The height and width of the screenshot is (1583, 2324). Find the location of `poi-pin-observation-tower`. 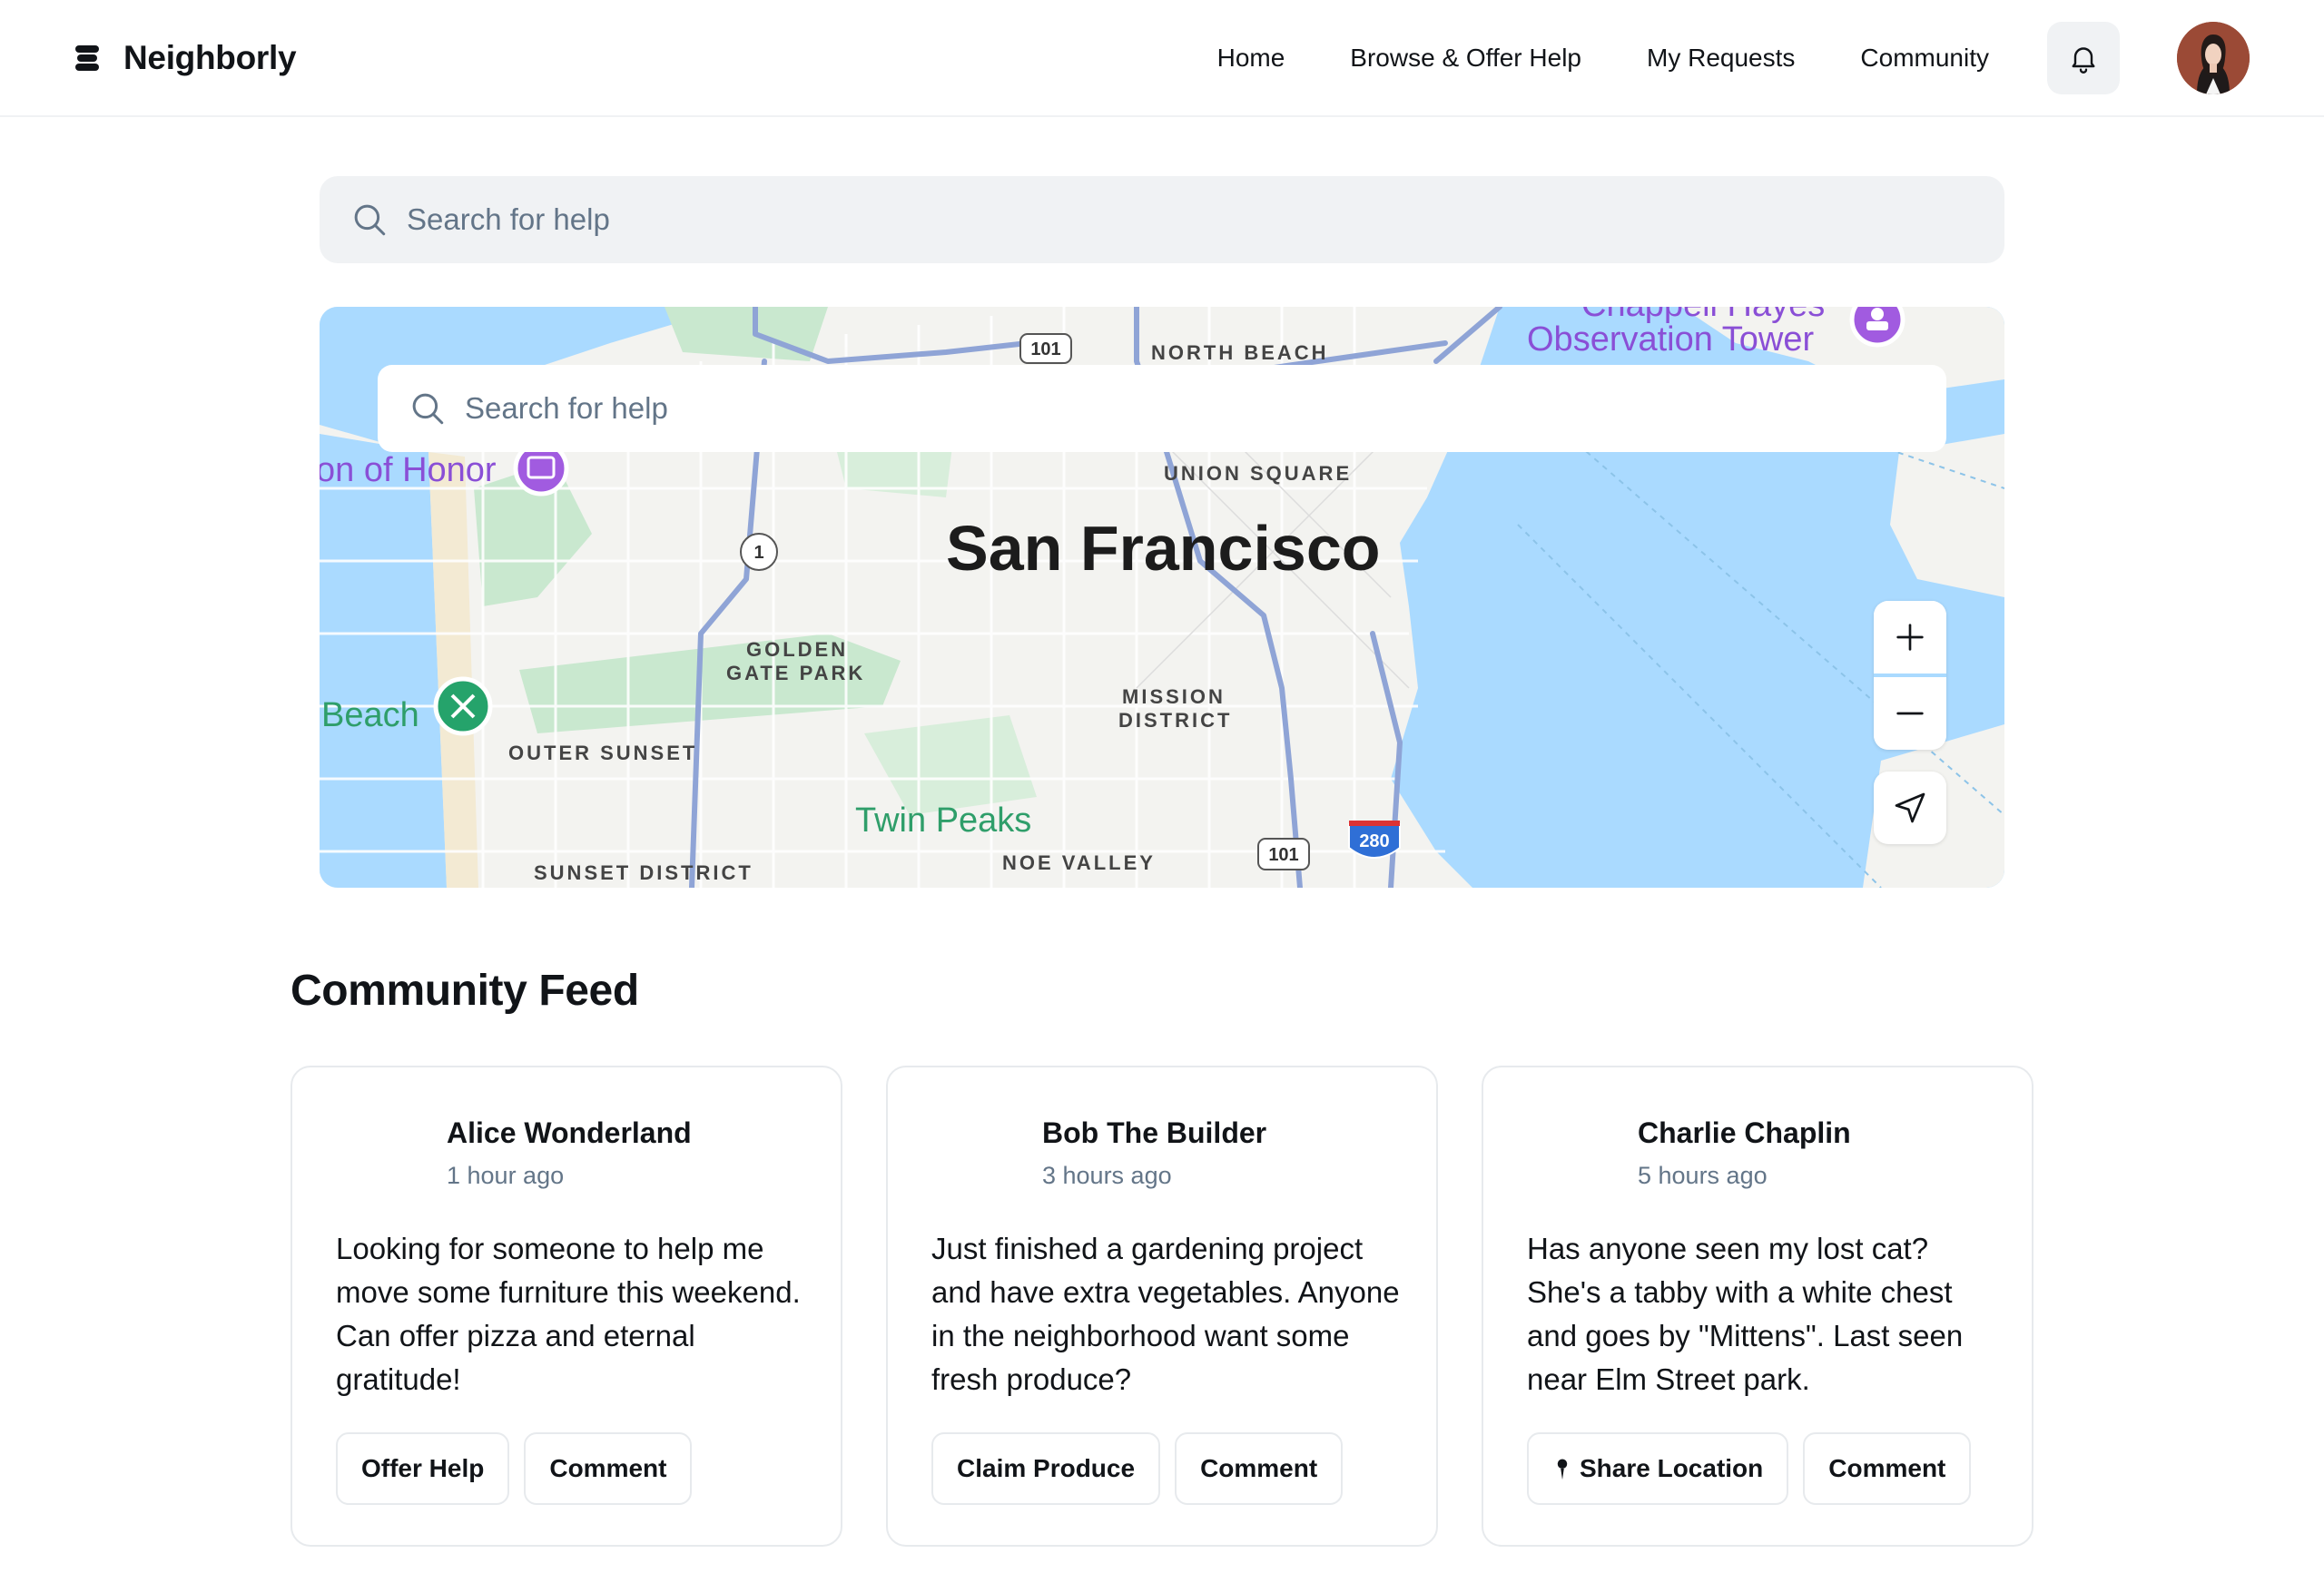

poi-pin-observation-tower is located at coordinates (1877, 327).